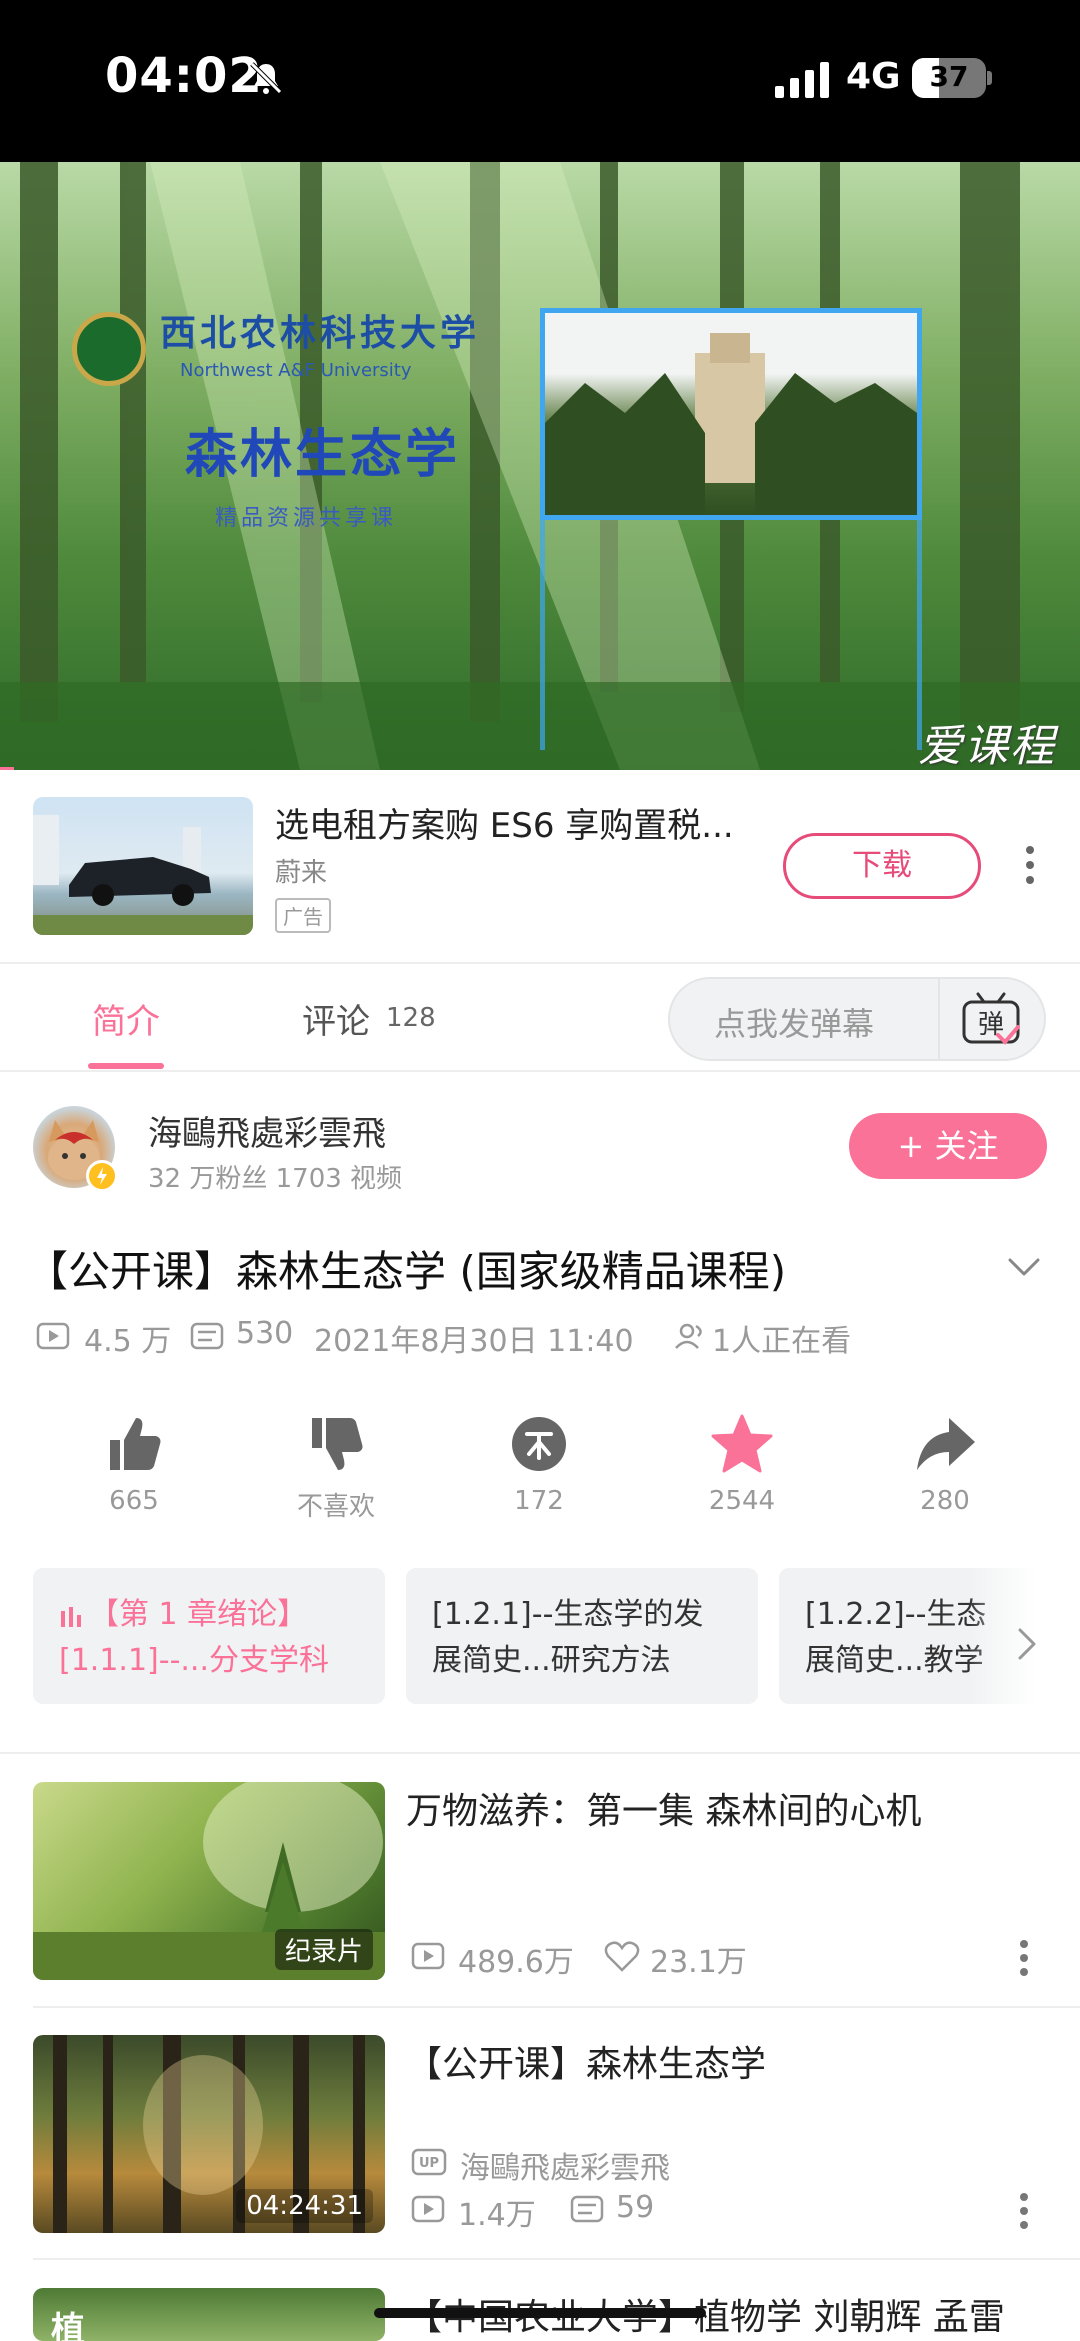  Describe the element at coordinates (802, 80) in the screenshot. I see `signal-icon` at that location.